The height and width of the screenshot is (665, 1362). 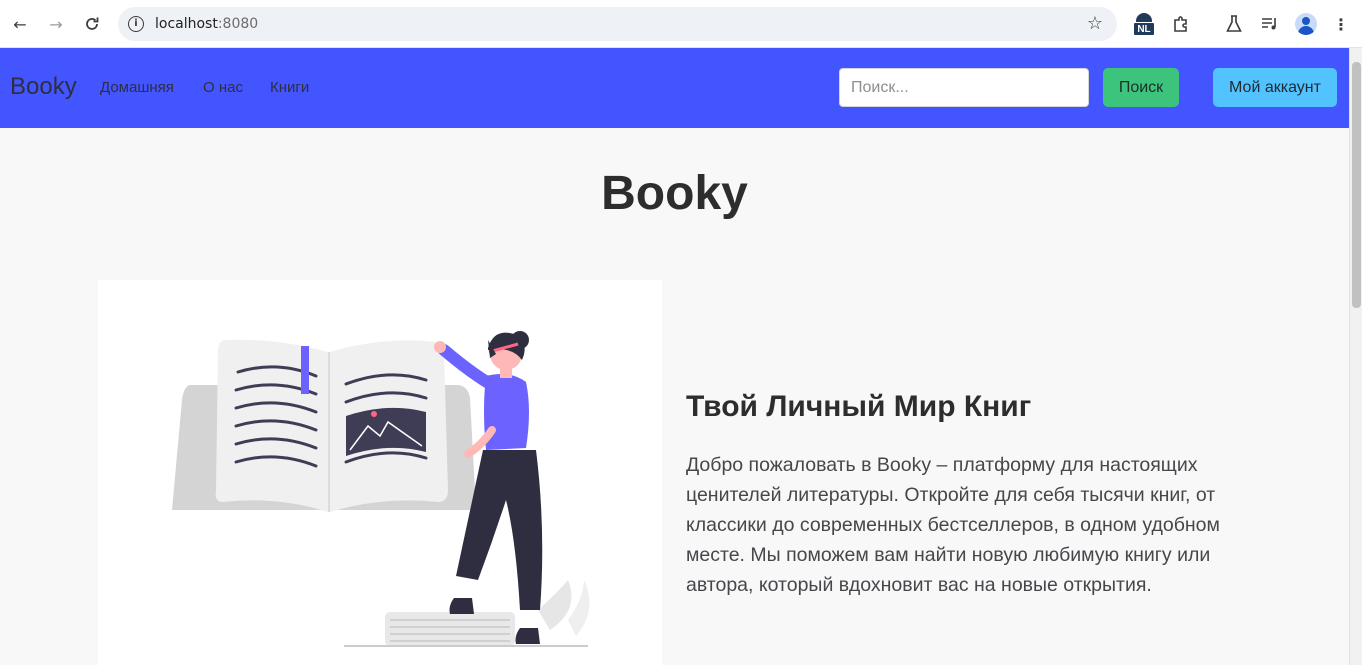 What do you see at coordinates (617, 24) in the screenshot?
I see `address-bar: i localhost:8080 ☆` at bounding box center [617, 24].